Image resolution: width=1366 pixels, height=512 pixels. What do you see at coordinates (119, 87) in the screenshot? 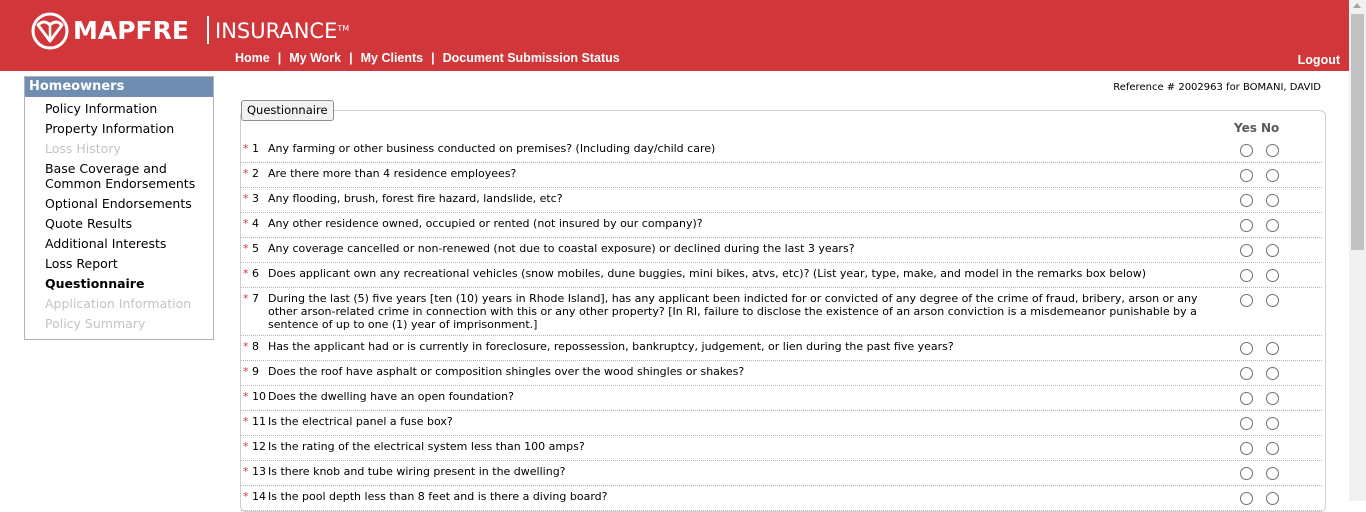
I see `sidebar-title: Homeowners` at bounding box center [119, 87].